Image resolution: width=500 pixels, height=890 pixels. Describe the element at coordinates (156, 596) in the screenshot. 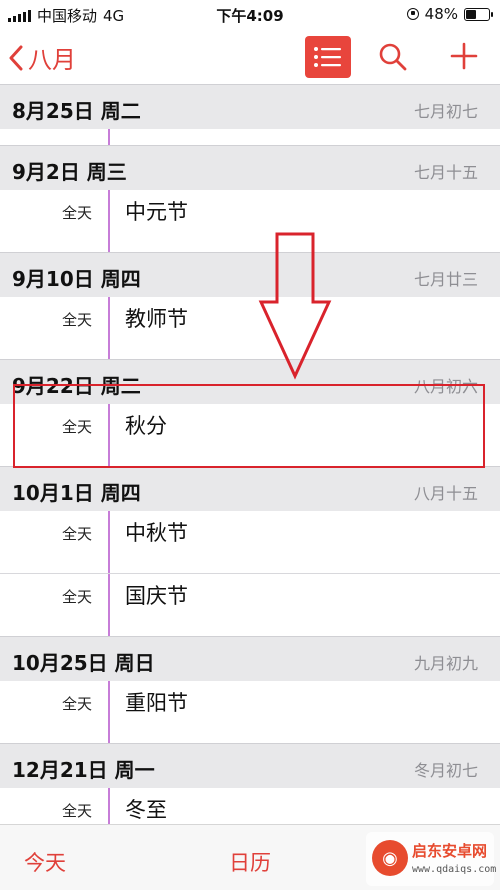

I see `event-title: 国庆节` at that location.